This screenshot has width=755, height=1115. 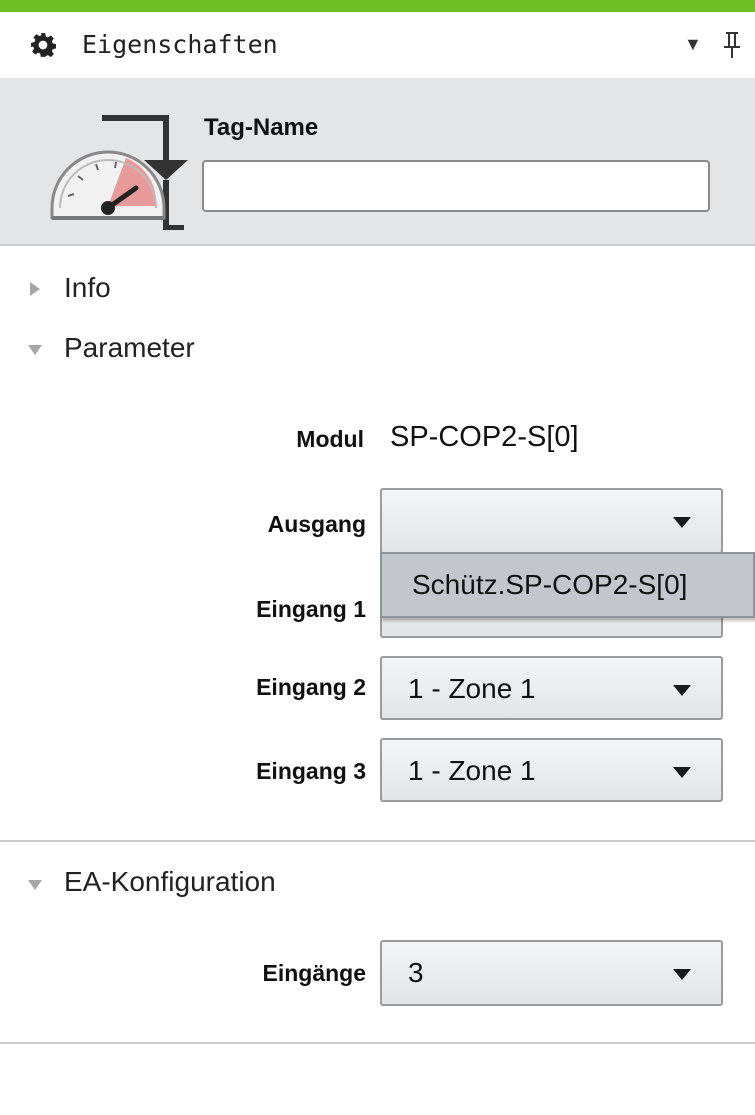 I want to click on accent-bar, so click(x=377, y=6).